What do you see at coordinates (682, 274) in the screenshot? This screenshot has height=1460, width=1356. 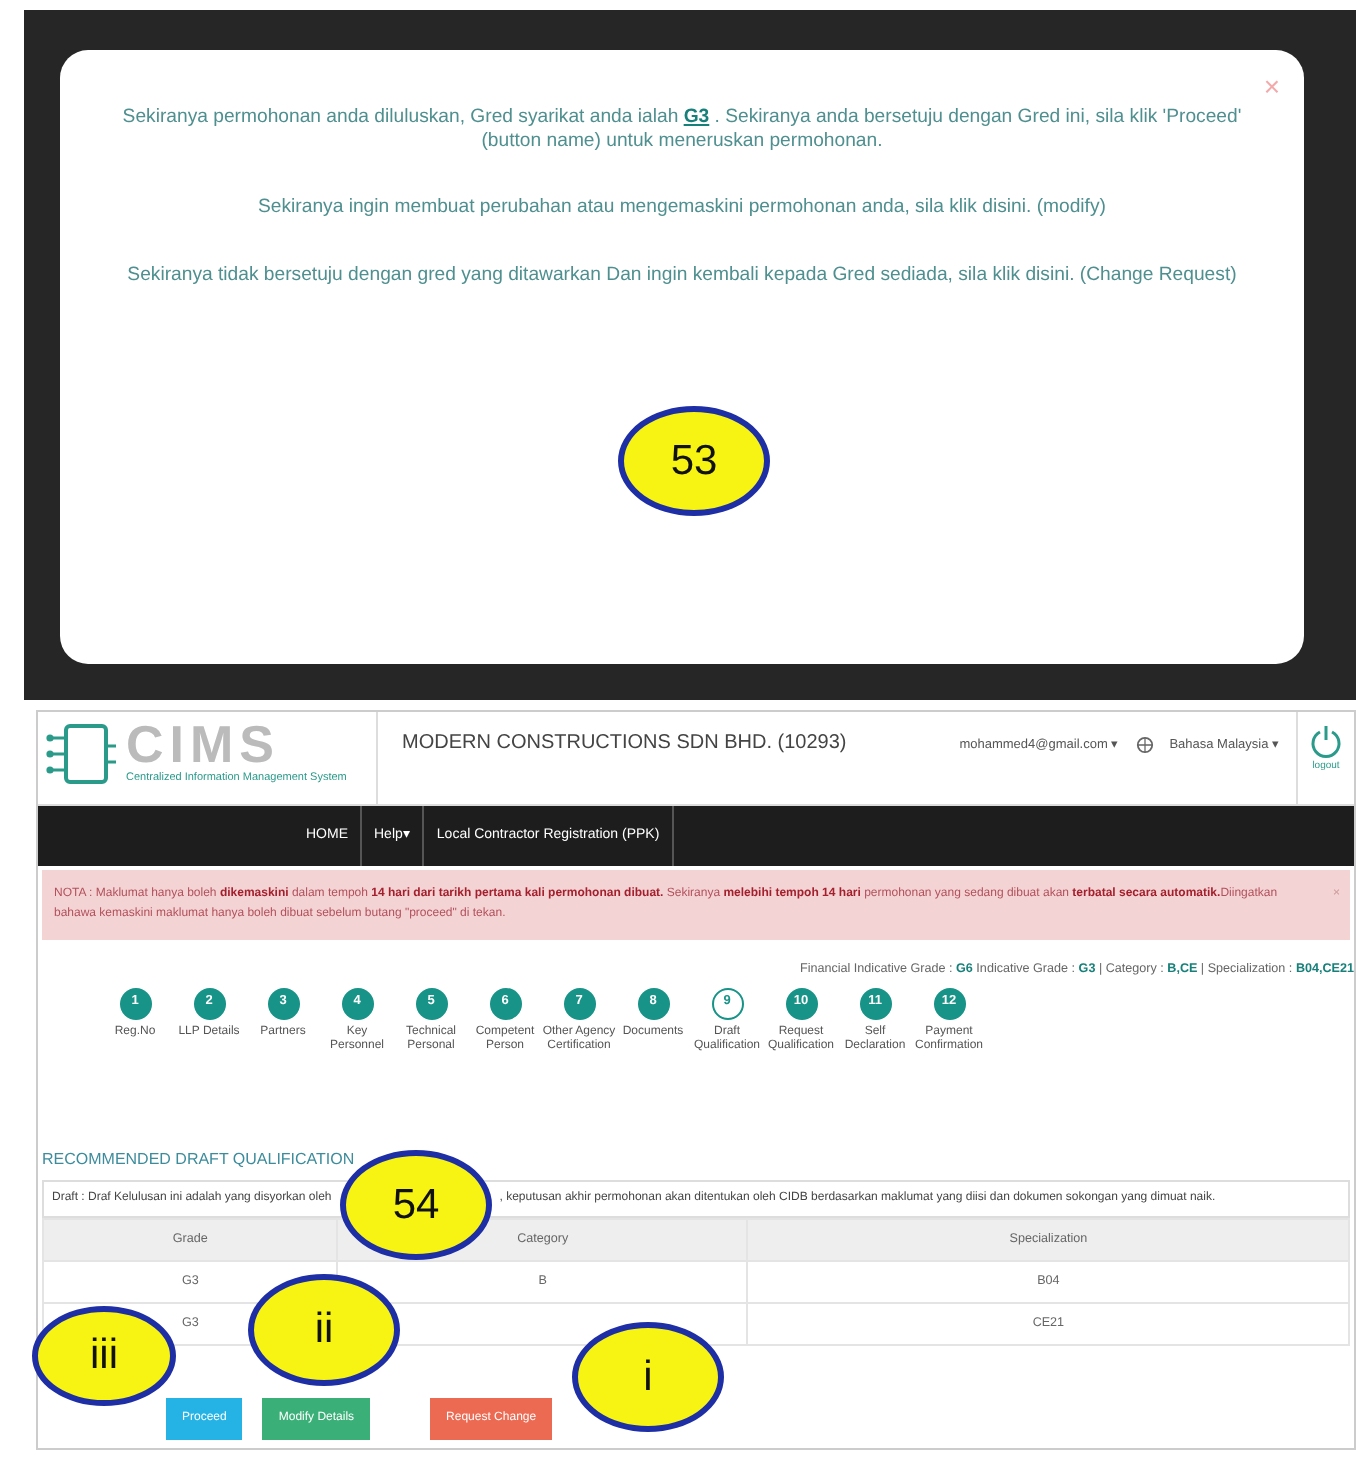 I see `dialog-text: Sekiranya tidak bersetuju dengan gred yang ditawarkan Dan ingin kembali kepada Gred sediada, sila klik disini. (Change Request)` at bounding box center [682, 274].